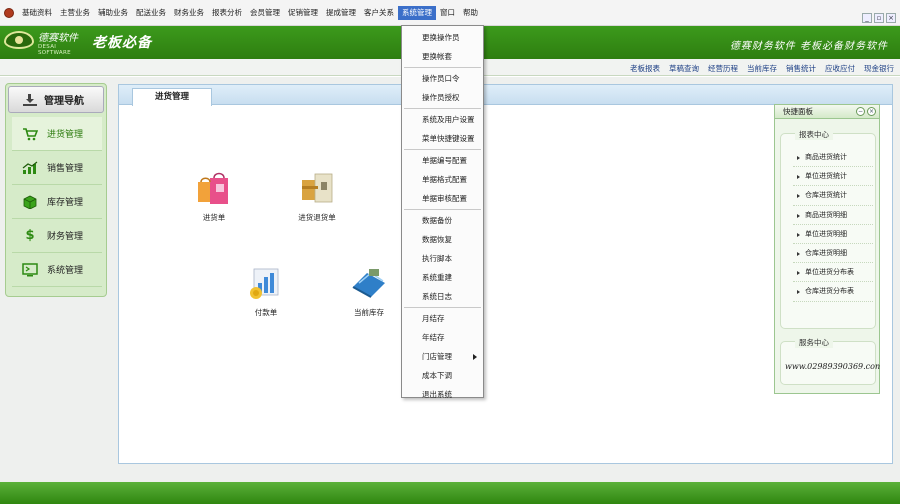 This screenshot has width=900, height=504. Describe the element at coordinates (113, 13) in the screenshot. I see `menu-aux-business: 辅助业务` at that location.